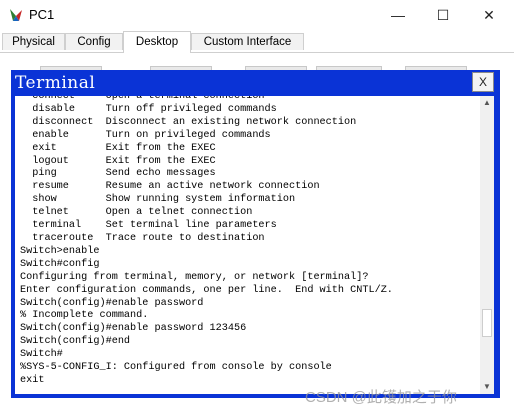  What do you see at coordinates (94, 41) in the screenshot?
I see `tab-config: Config` at bounding box center [94, 41].